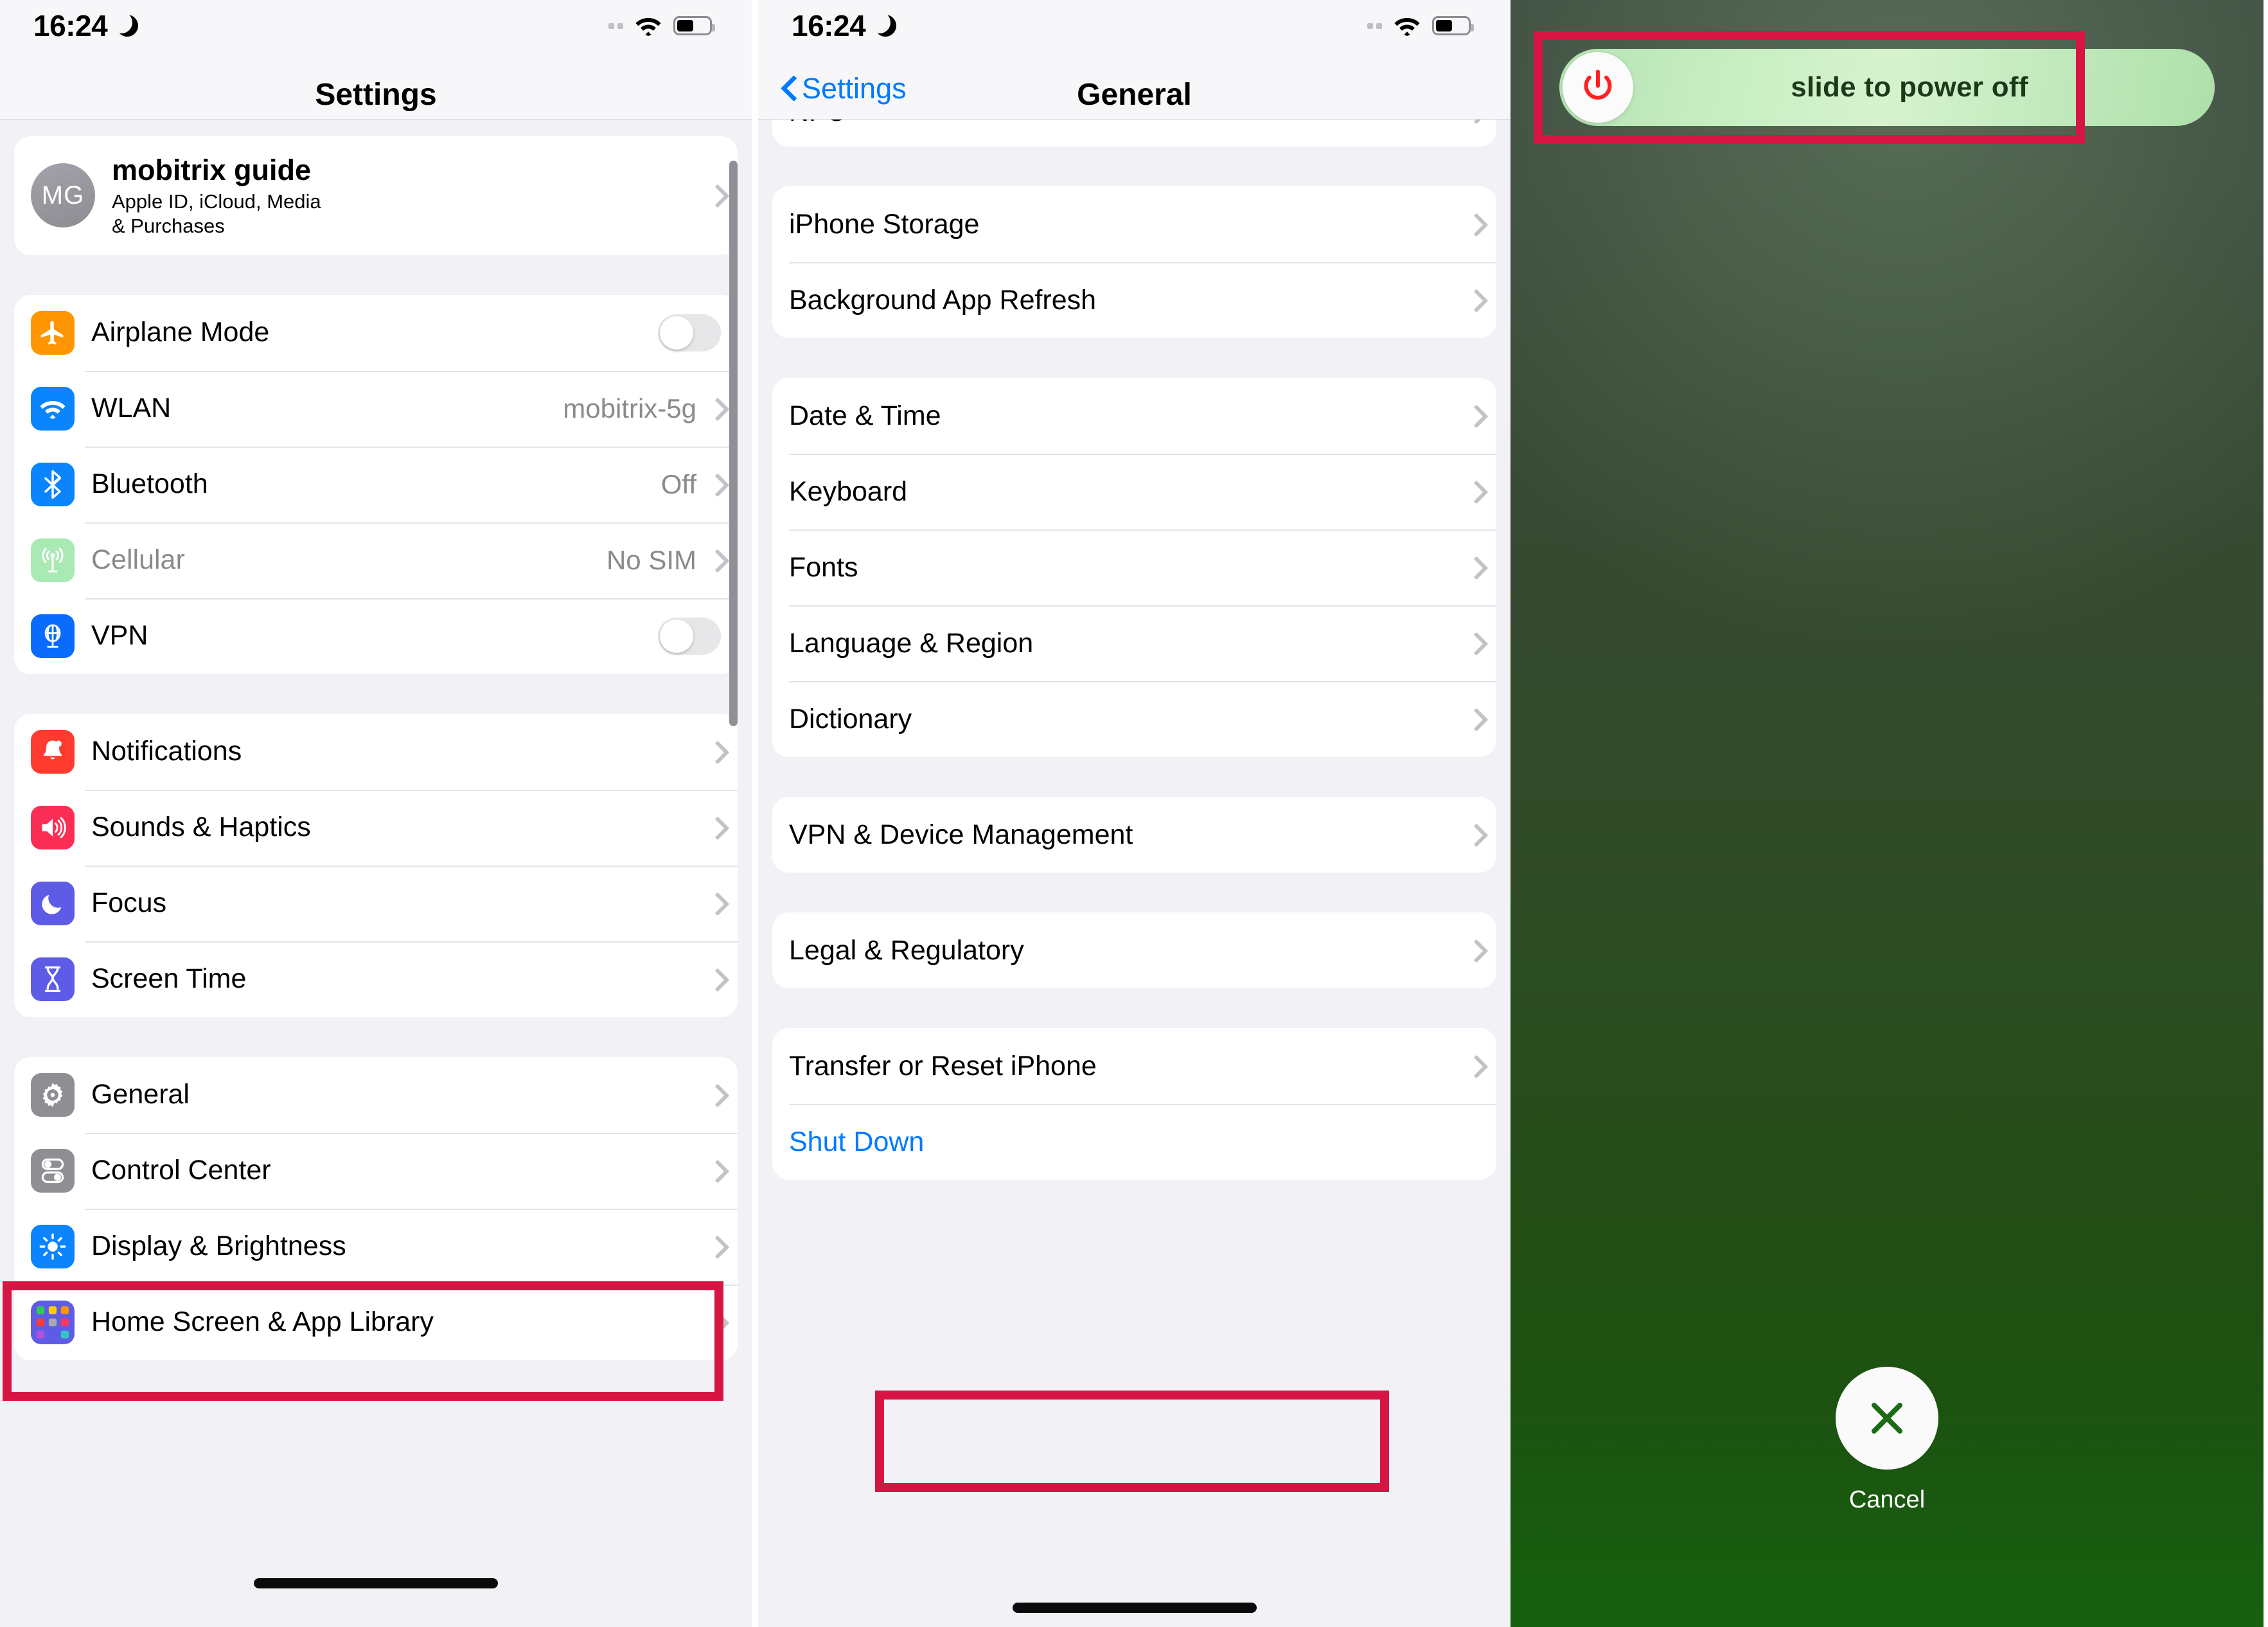 The height and width of the screenshot is (1627, 2268). Describe the element at coordinates (376, 828) in the screenshot. I see `settings-row-sounds-haptics: Sounds & Haptics` at that location.